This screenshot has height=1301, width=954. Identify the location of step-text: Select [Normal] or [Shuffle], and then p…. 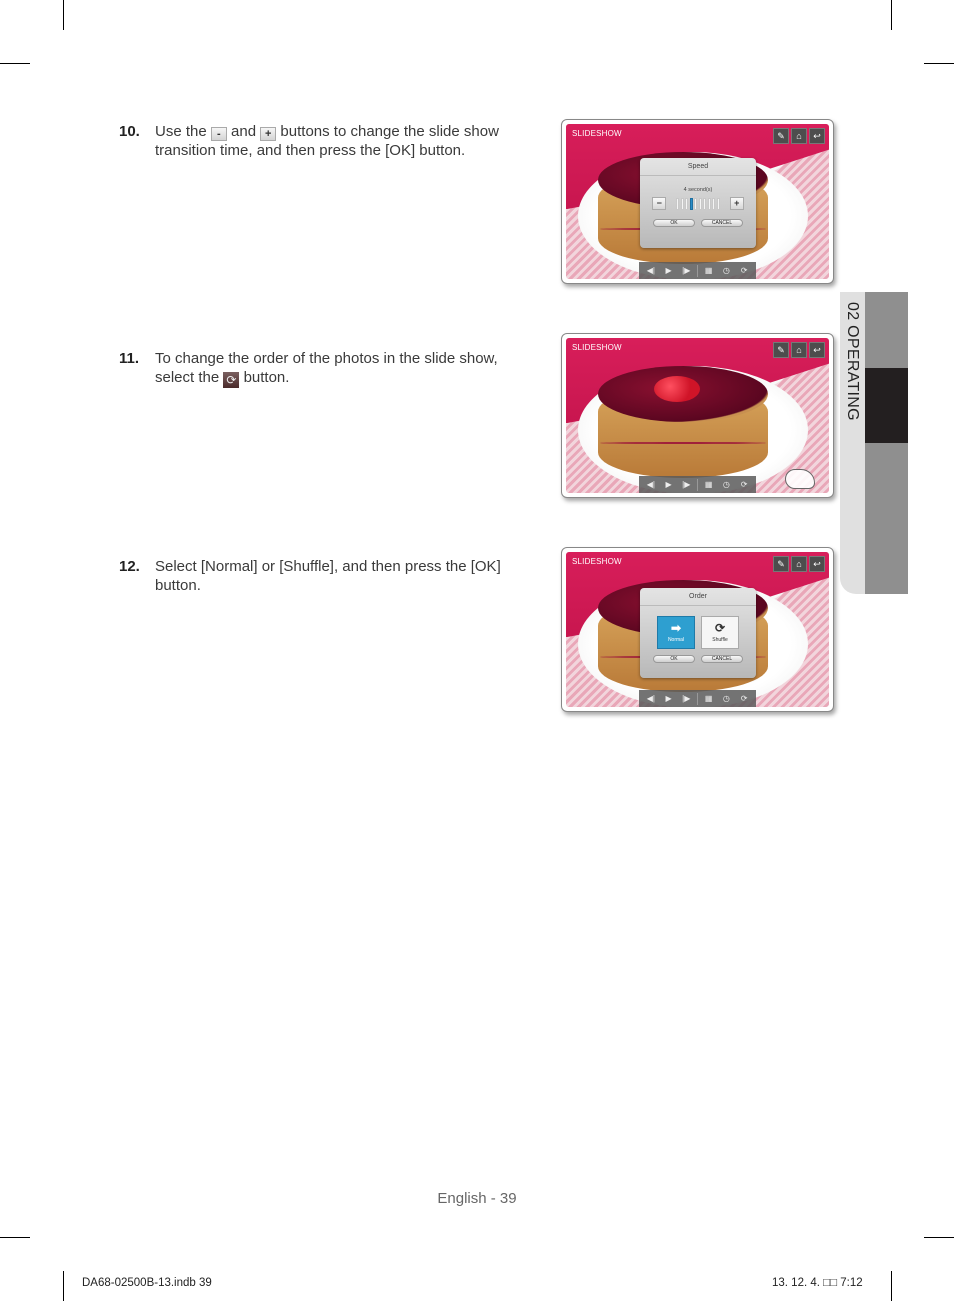
(328, 576).